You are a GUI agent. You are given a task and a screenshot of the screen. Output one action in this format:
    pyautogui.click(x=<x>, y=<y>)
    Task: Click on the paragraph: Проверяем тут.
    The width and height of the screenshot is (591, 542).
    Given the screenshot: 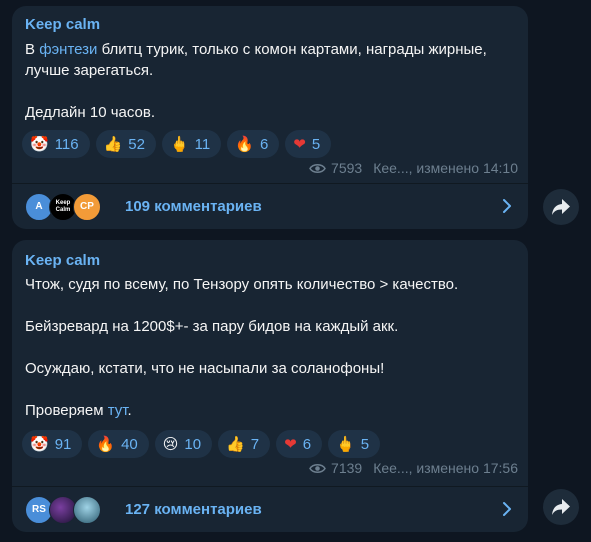 What is the action you would take?
    pyautogui.click(x=78, y=410)
    